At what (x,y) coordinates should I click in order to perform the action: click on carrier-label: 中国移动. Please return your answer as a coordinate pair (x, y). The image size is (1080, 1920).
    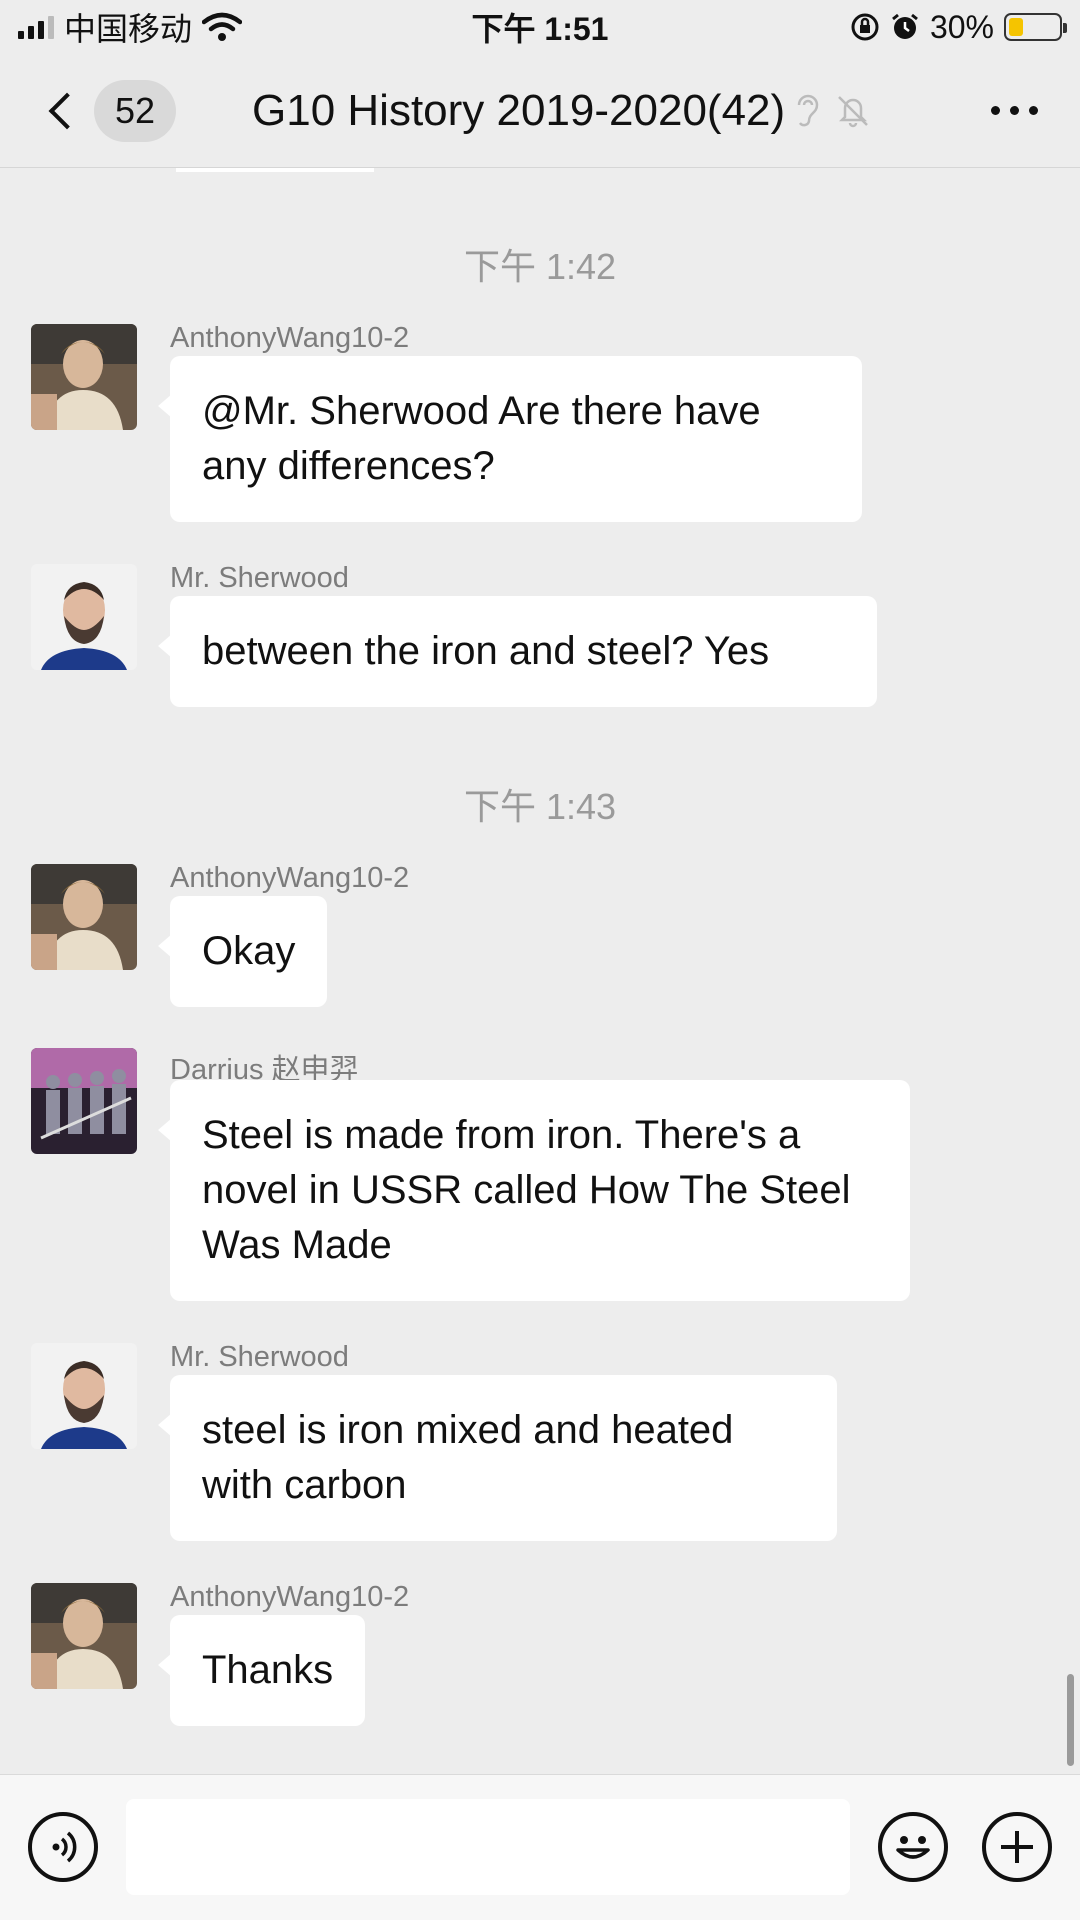
    Looking at the image, I should click on (128, 29).